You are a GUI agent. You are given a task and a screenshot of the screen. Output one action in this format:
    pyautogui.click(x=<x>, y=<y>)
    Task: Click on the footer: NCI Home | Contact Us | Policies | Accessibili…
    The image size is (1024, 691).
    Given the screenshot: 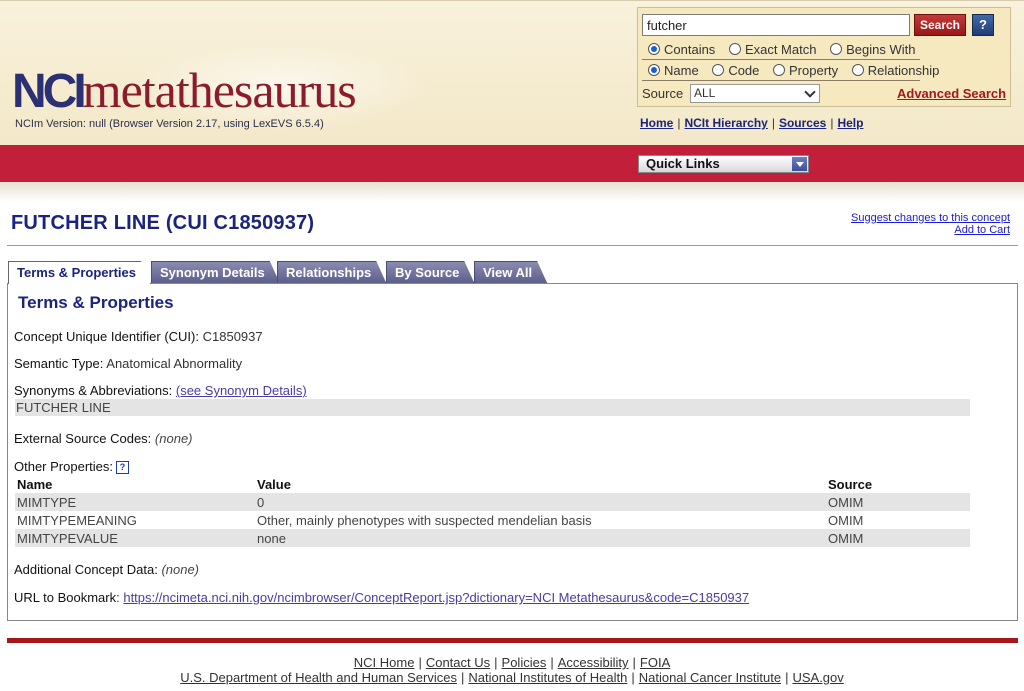 What is the action you would take?
    pyautogui.click(x=512, y=670)
    